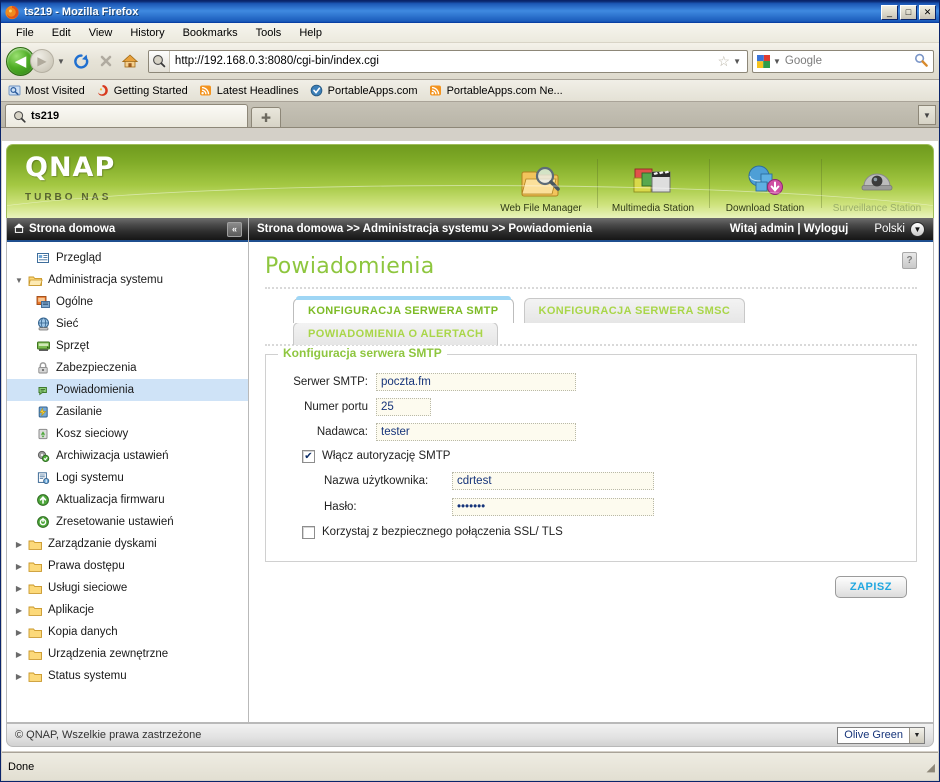 The width and height of the screenshot is (940, 782). I want to click on sidebar-item-urzadzenia-zewnetrzne: ▶ Urządzenia zewnętrzne, so click(127, 654).